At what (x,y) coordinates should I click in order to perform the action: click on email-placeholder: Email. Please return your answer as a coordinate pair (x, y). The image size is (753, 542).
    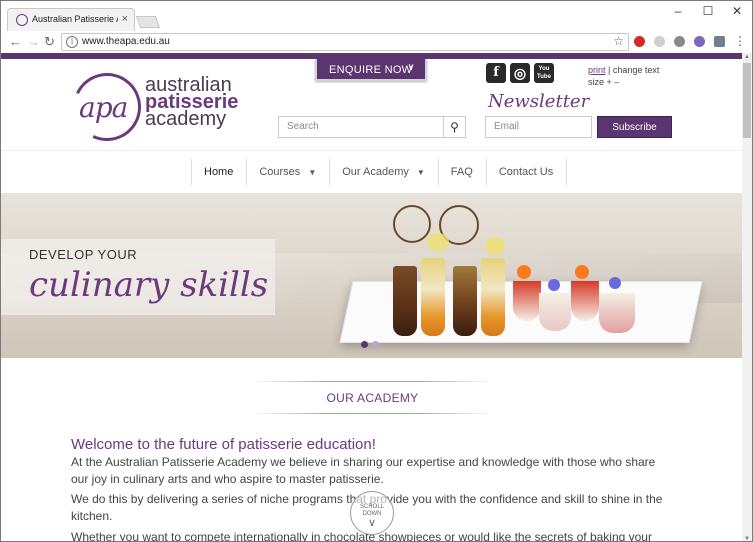
    Looking at the image, I should click on (507, 126).